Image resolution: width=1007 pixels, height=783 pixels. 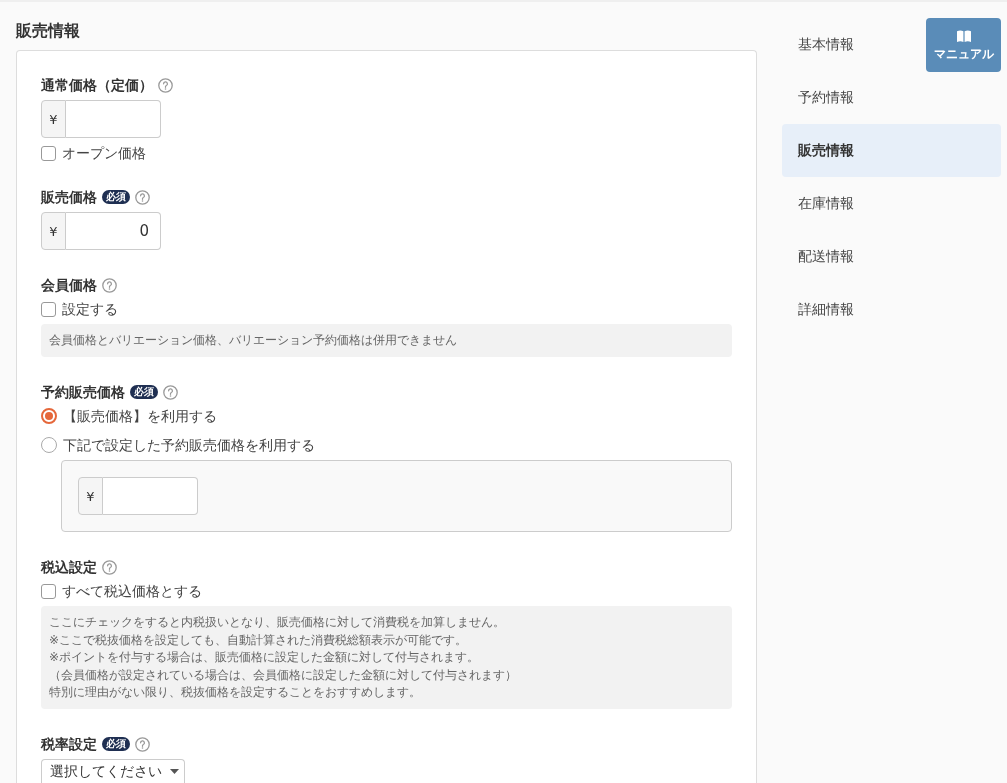 What do you see at coordinates (189, 445) in the screenshot?
I see `radio-label: 下記で設定した予約販売価格を利用する` at bounding box center [189, 445].